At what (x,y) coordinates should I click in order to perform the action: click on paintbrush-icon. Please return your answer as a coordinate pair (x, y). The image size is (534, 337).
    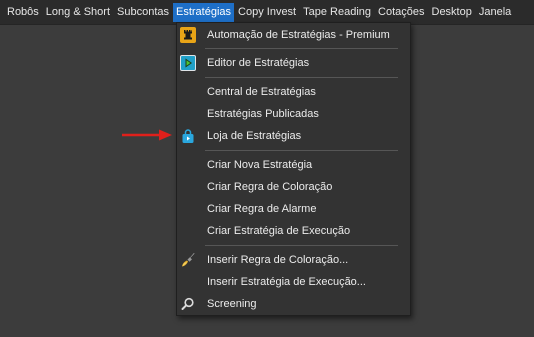
    Looking at the image, I should click on (188, 260).